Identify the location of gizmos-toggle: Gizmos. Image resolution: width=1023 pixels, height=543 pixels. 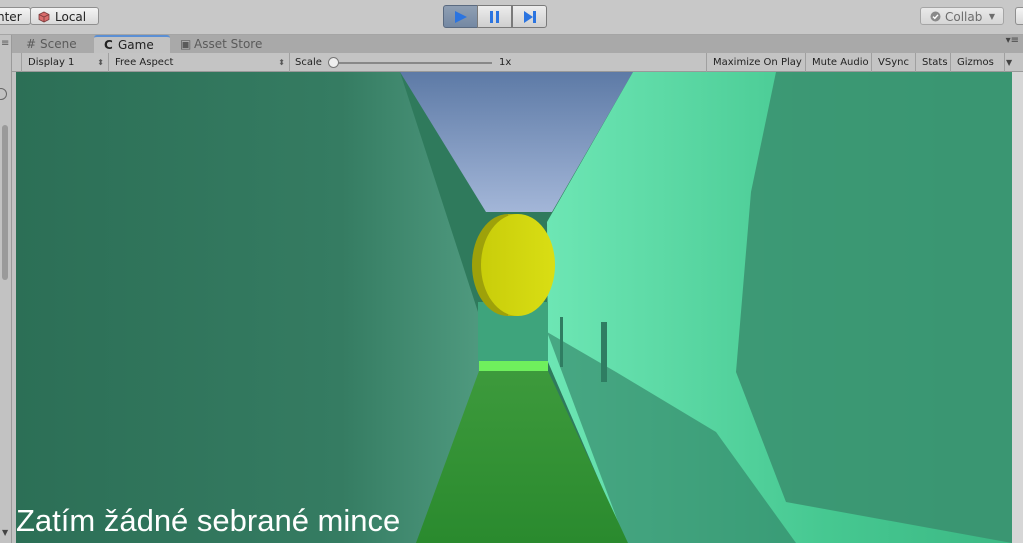
(978, 62).